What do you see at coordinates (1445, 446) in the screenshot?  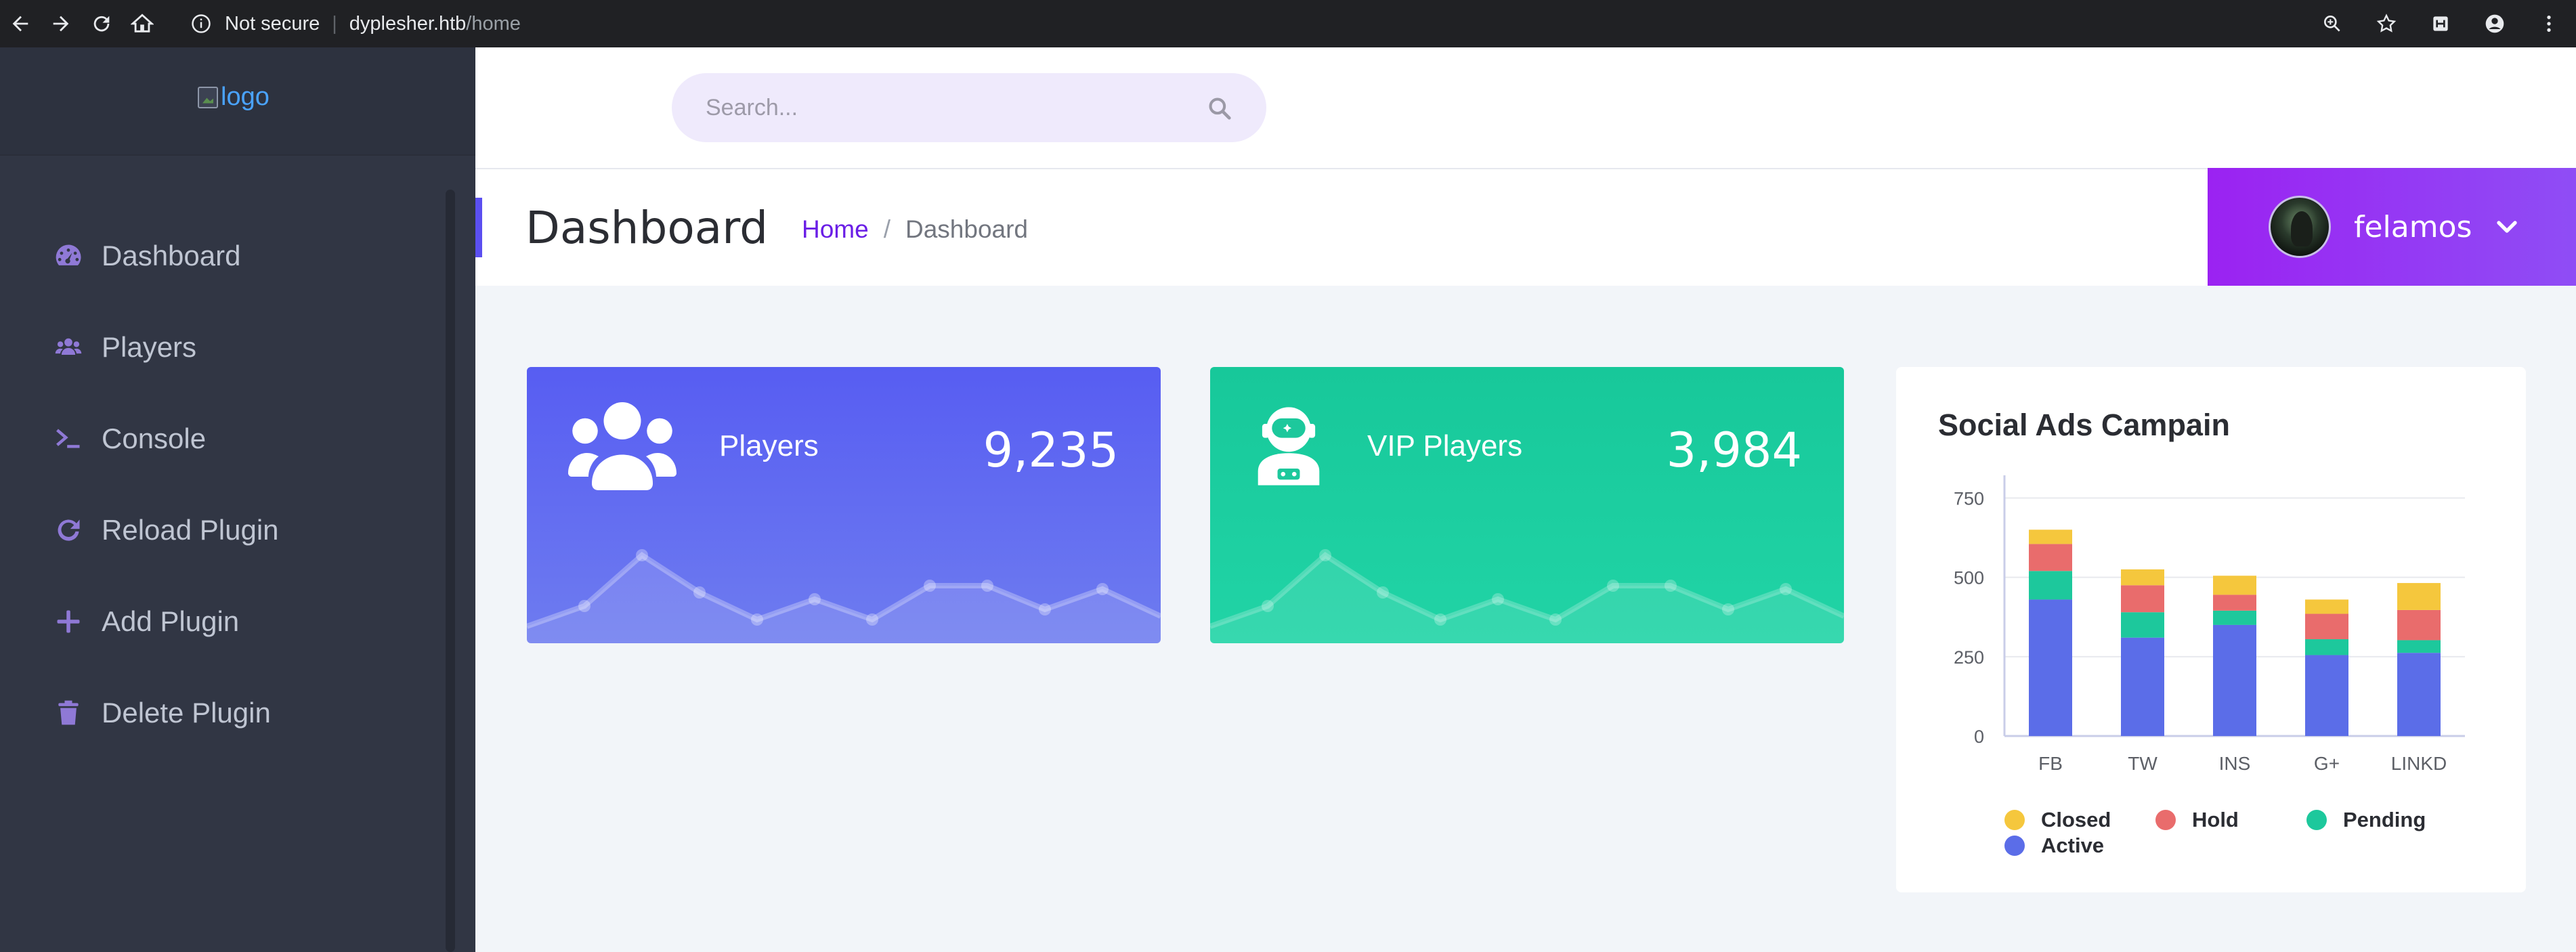 I see `vip-players-stat-label: VIP Players` at bounding box center [1445, 446].